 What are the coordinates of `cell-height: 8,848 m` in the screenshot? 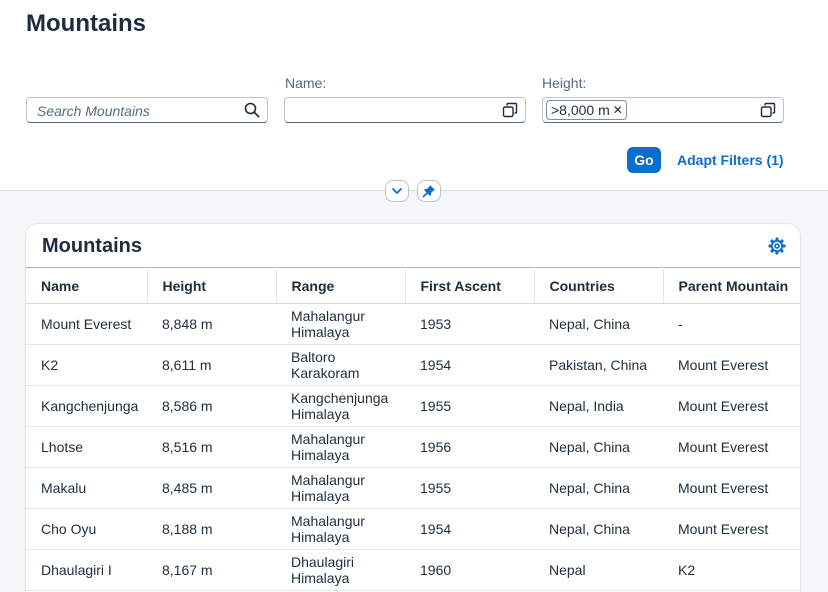 It's located at (211, 324).